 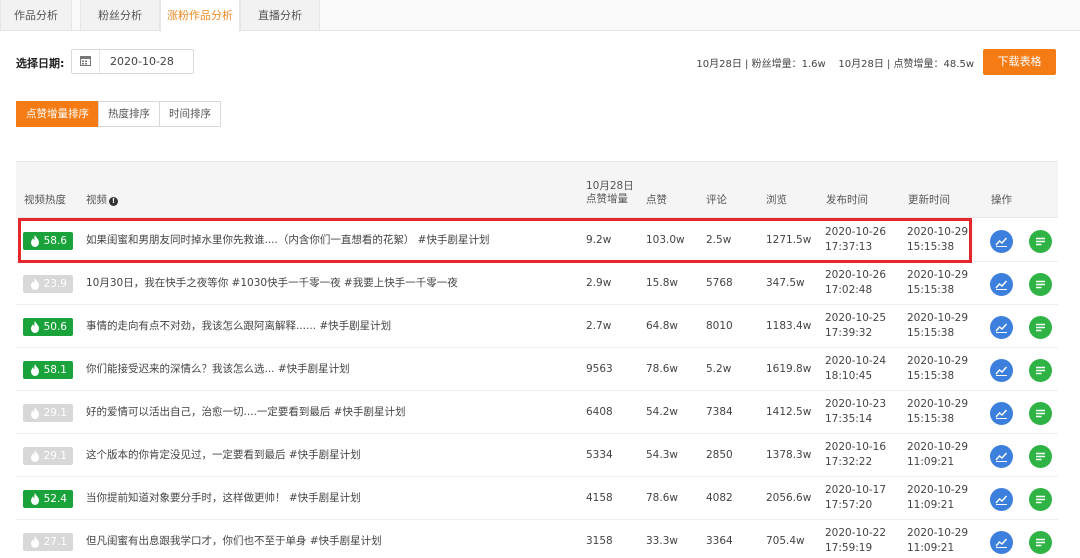 I want to click on sort-by-heat: 热度排序, so click(x=129, y=114).